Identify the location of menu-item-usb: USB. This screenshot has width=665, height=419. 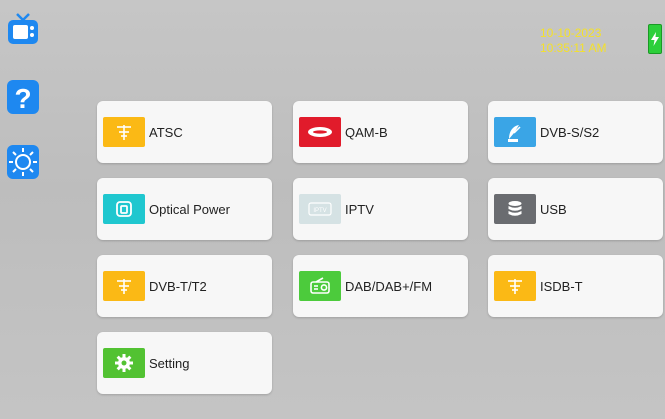
(575, 209).